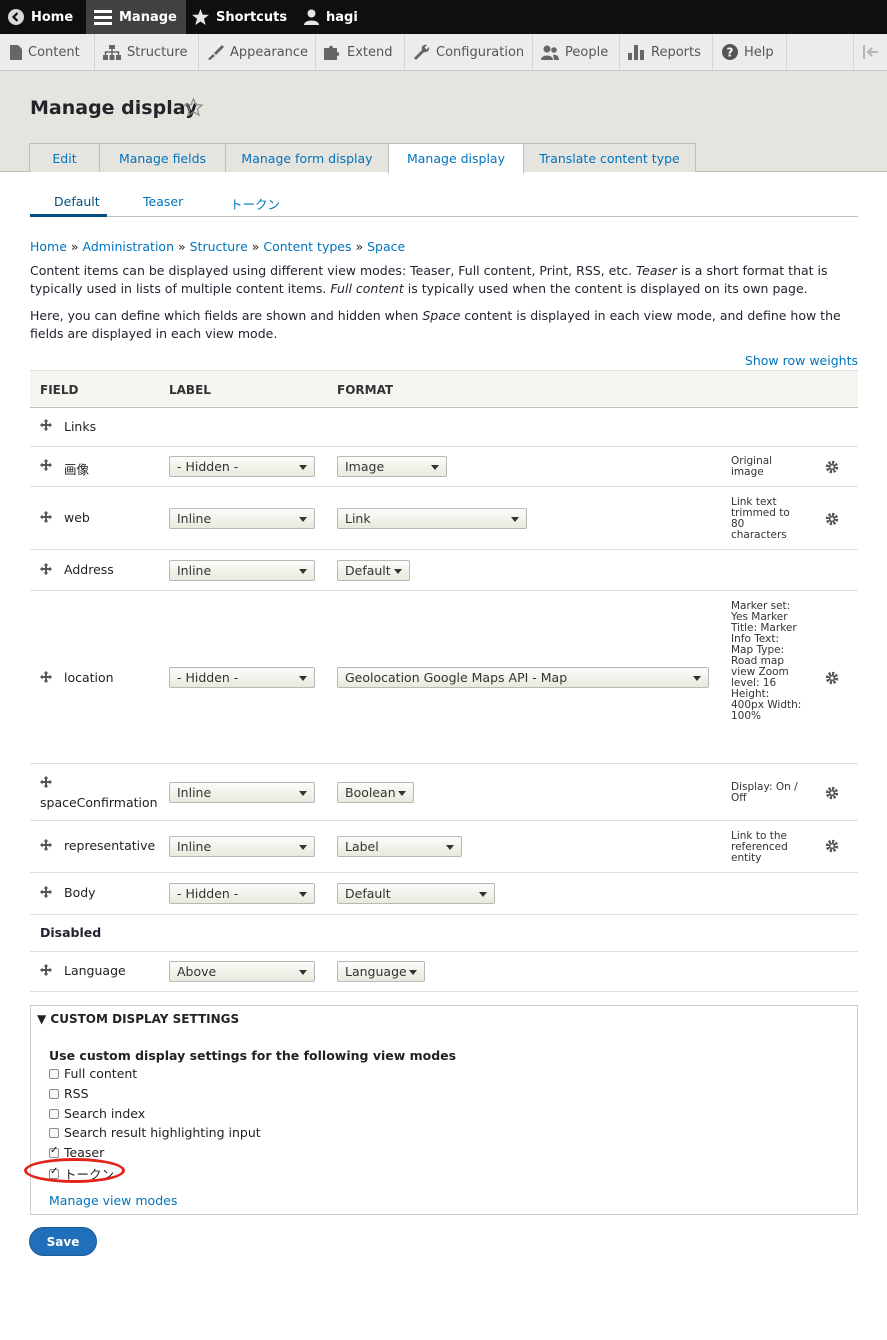 The width and height of the screenshot is (887, 1340). I want to click on breadcrumb-home: Home, so click(48, 246).